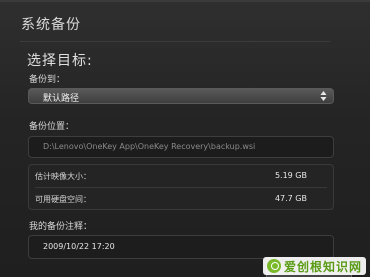 This screenshot has height=277, width=370. What do you see at coordinates (63, 199) in the screenshot?
I see `available-disk-space-label: 可用硬盘空间：` at bounding box center [63, 199].